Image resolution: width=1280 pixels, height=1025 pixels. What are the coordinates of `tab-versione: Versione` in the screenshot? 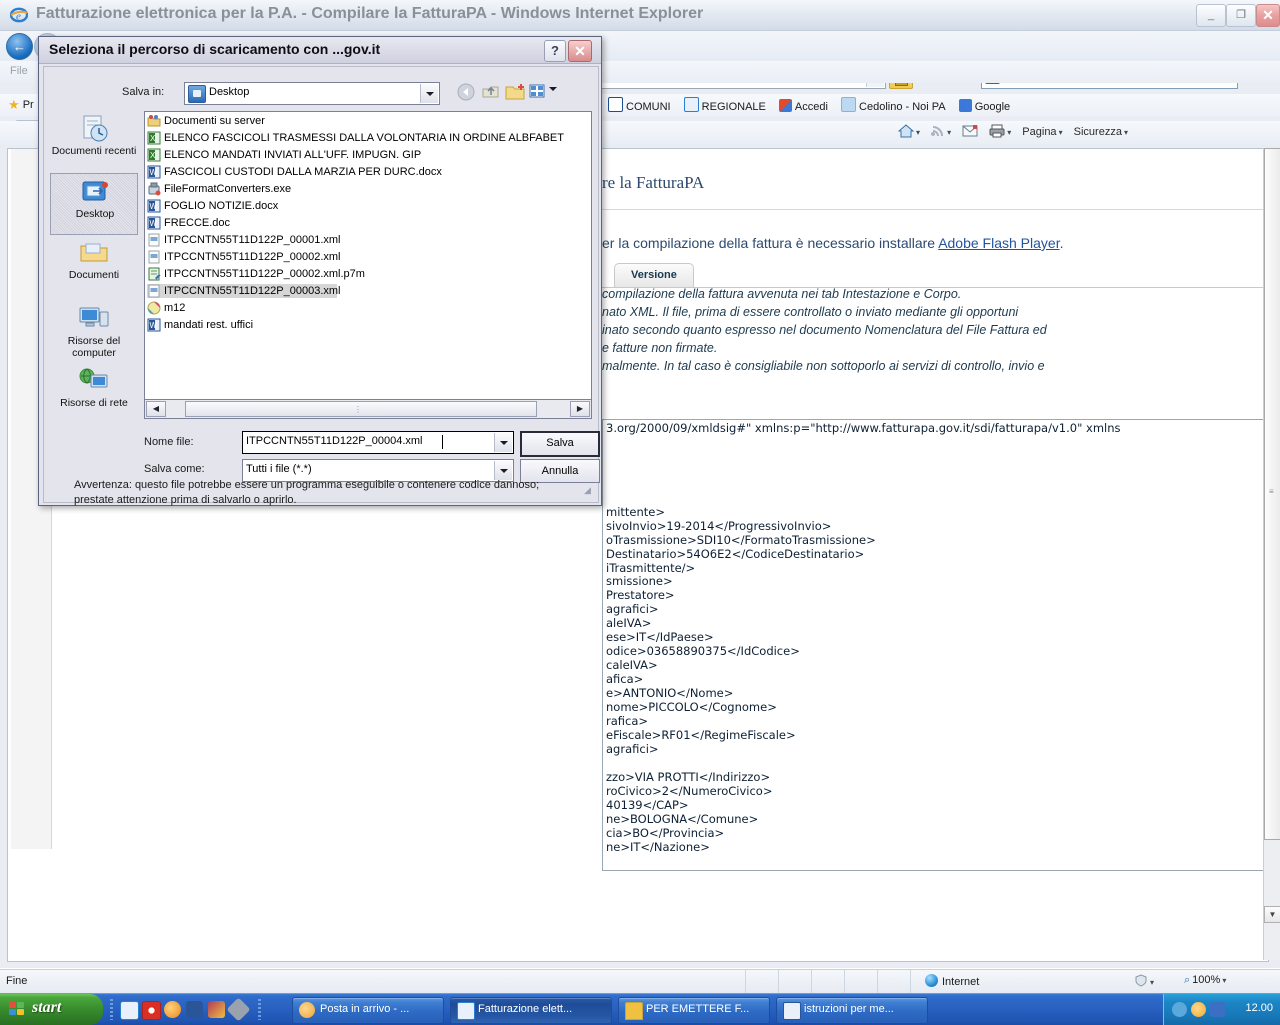 It's located at (654, 275).